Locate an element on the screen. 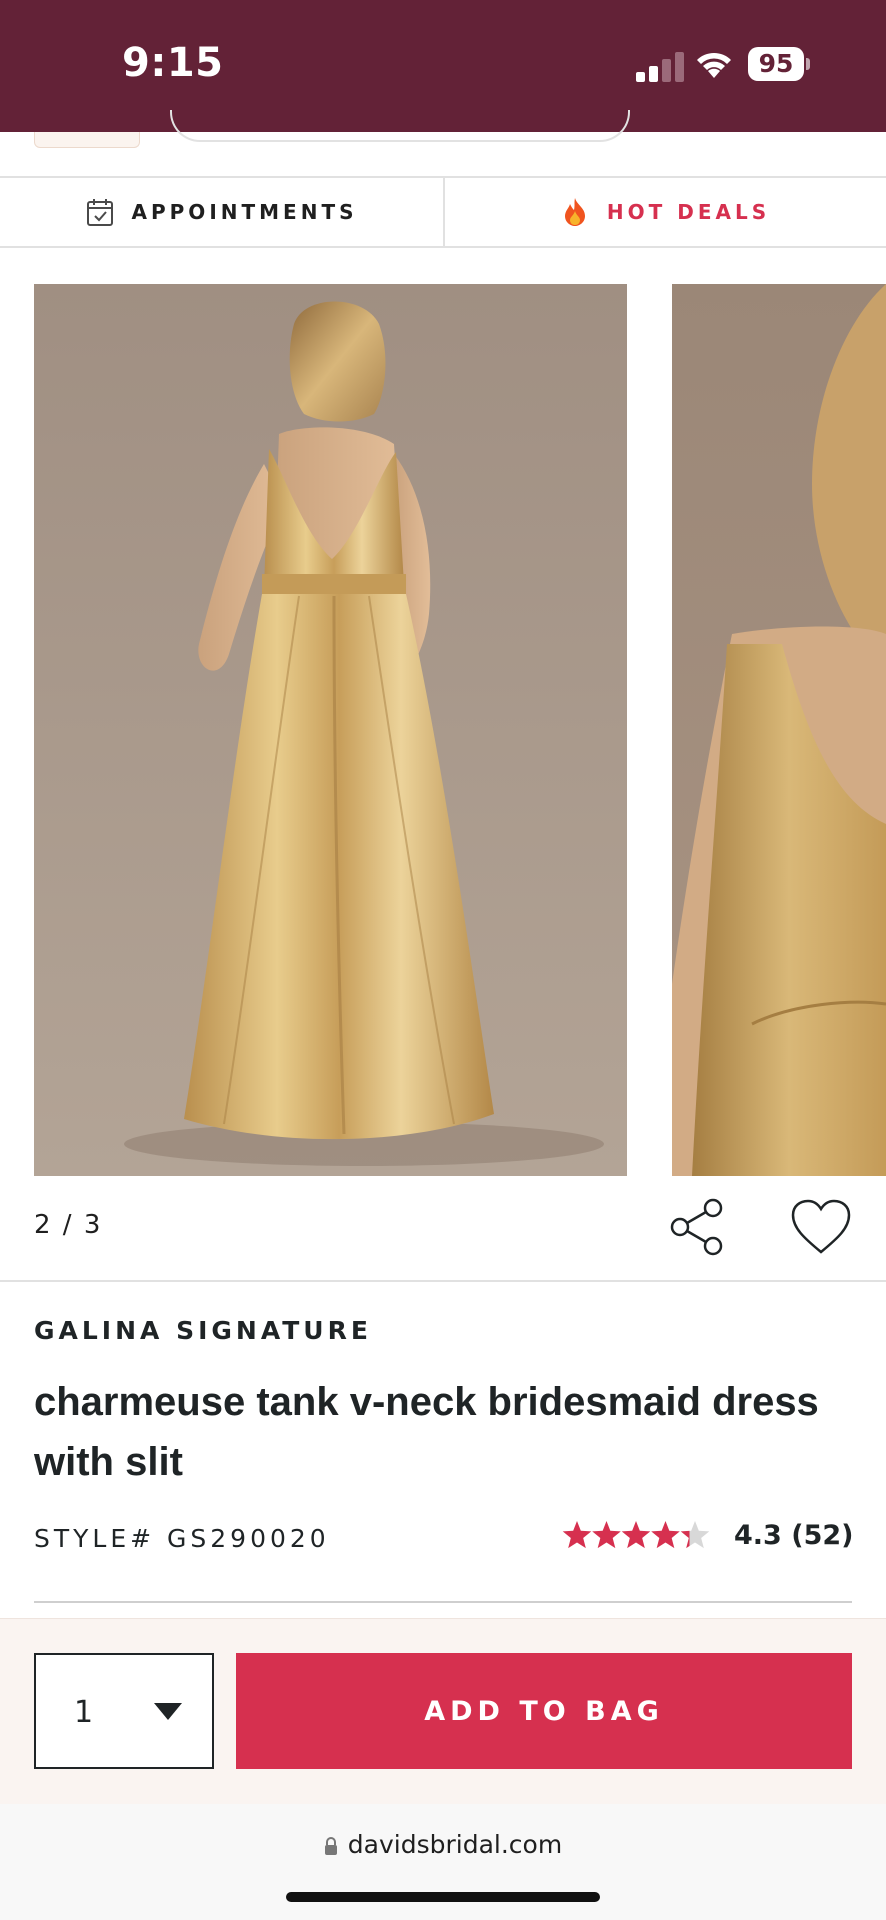 The width and height of the screenshot is (886, 1920). header-logo-remnant is located at coordinates (87, 140).